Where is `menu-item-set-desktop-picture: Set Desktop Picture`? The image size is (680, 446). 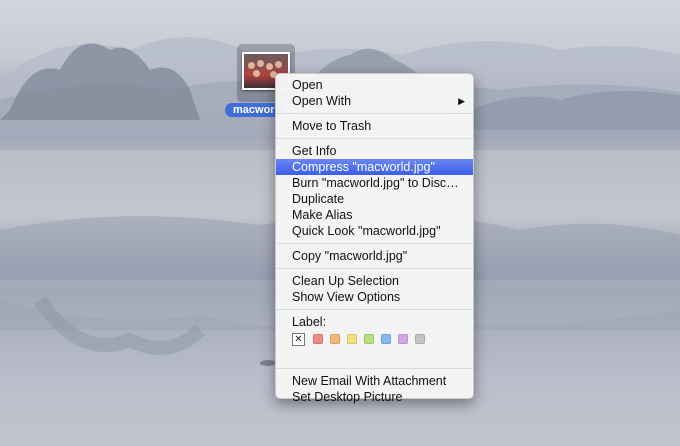 menu-item-set-desktop-picture: Set Desktop Picture is located at coordinates (374, 397).